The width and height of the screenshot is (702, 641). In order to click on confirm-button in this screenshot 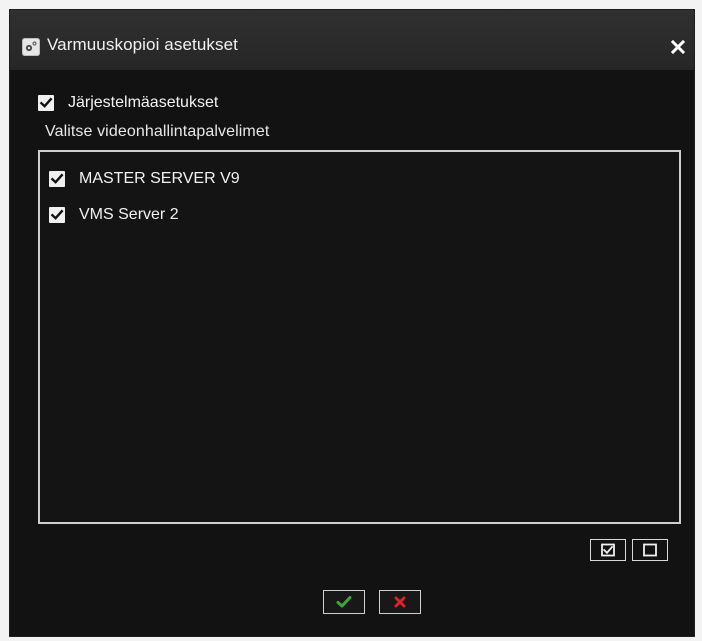, I will do `click(344, 602)`.